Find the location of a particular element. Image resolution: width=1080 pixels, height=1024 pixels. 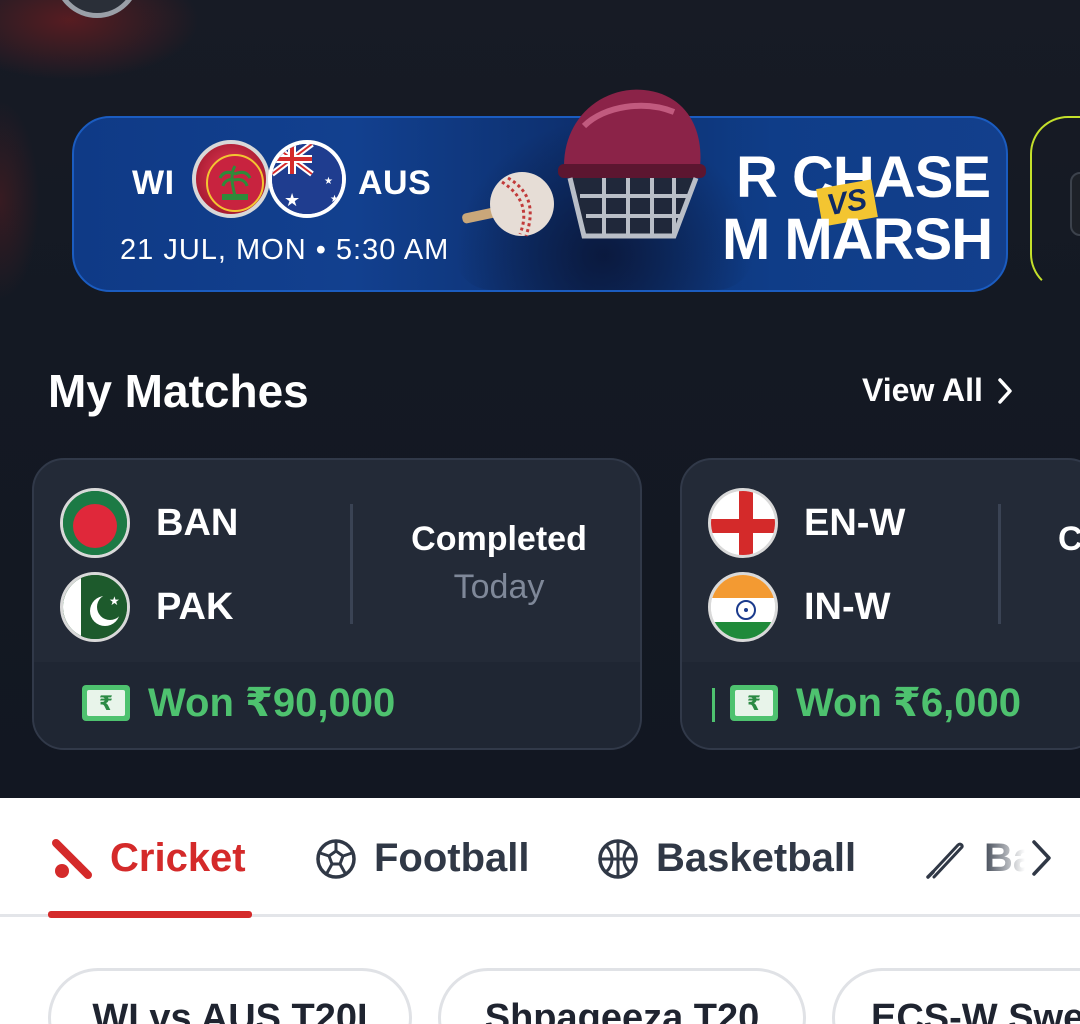

tab-football: Football is located at coordinates (422, 858).